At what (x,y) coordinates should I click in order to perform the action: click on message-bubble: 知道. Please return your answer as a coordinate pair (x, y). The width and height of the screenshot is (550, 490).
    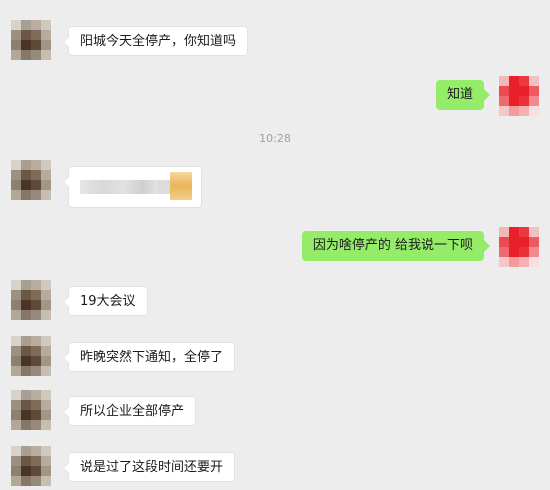
    Looking at the image, I should click on (463, 95).